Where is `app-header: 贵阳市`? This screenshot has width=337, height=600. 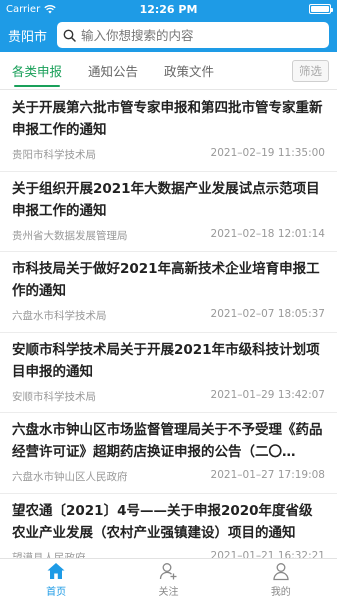
app-header: 贵阳市 is located at coordinates (168, 35).